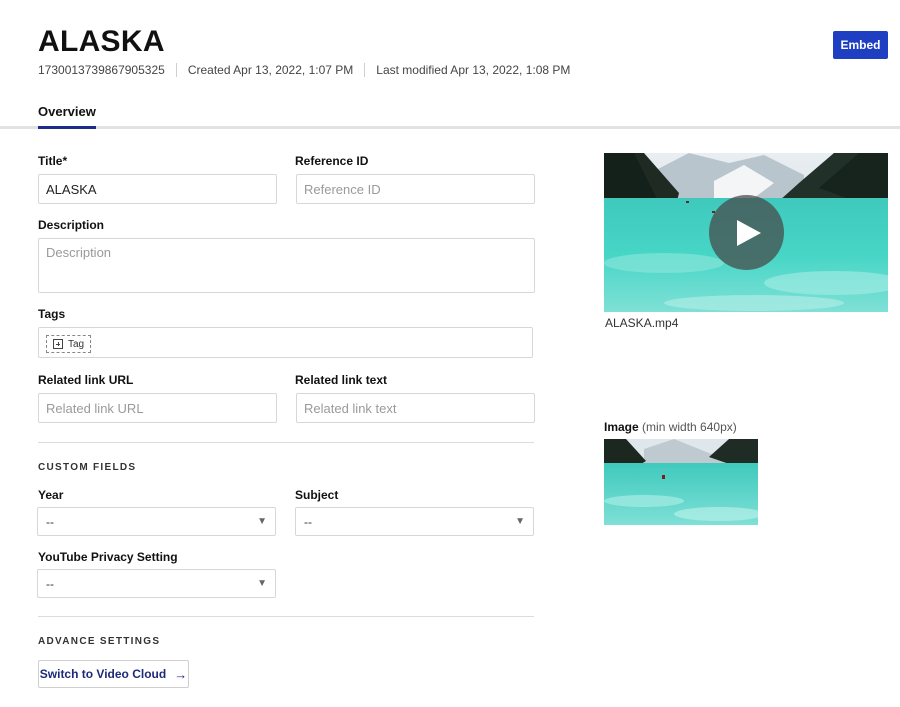 The height and width of the screenshot is (707, 900). I want to click on year-select: -- ▼, so click(156, 521).